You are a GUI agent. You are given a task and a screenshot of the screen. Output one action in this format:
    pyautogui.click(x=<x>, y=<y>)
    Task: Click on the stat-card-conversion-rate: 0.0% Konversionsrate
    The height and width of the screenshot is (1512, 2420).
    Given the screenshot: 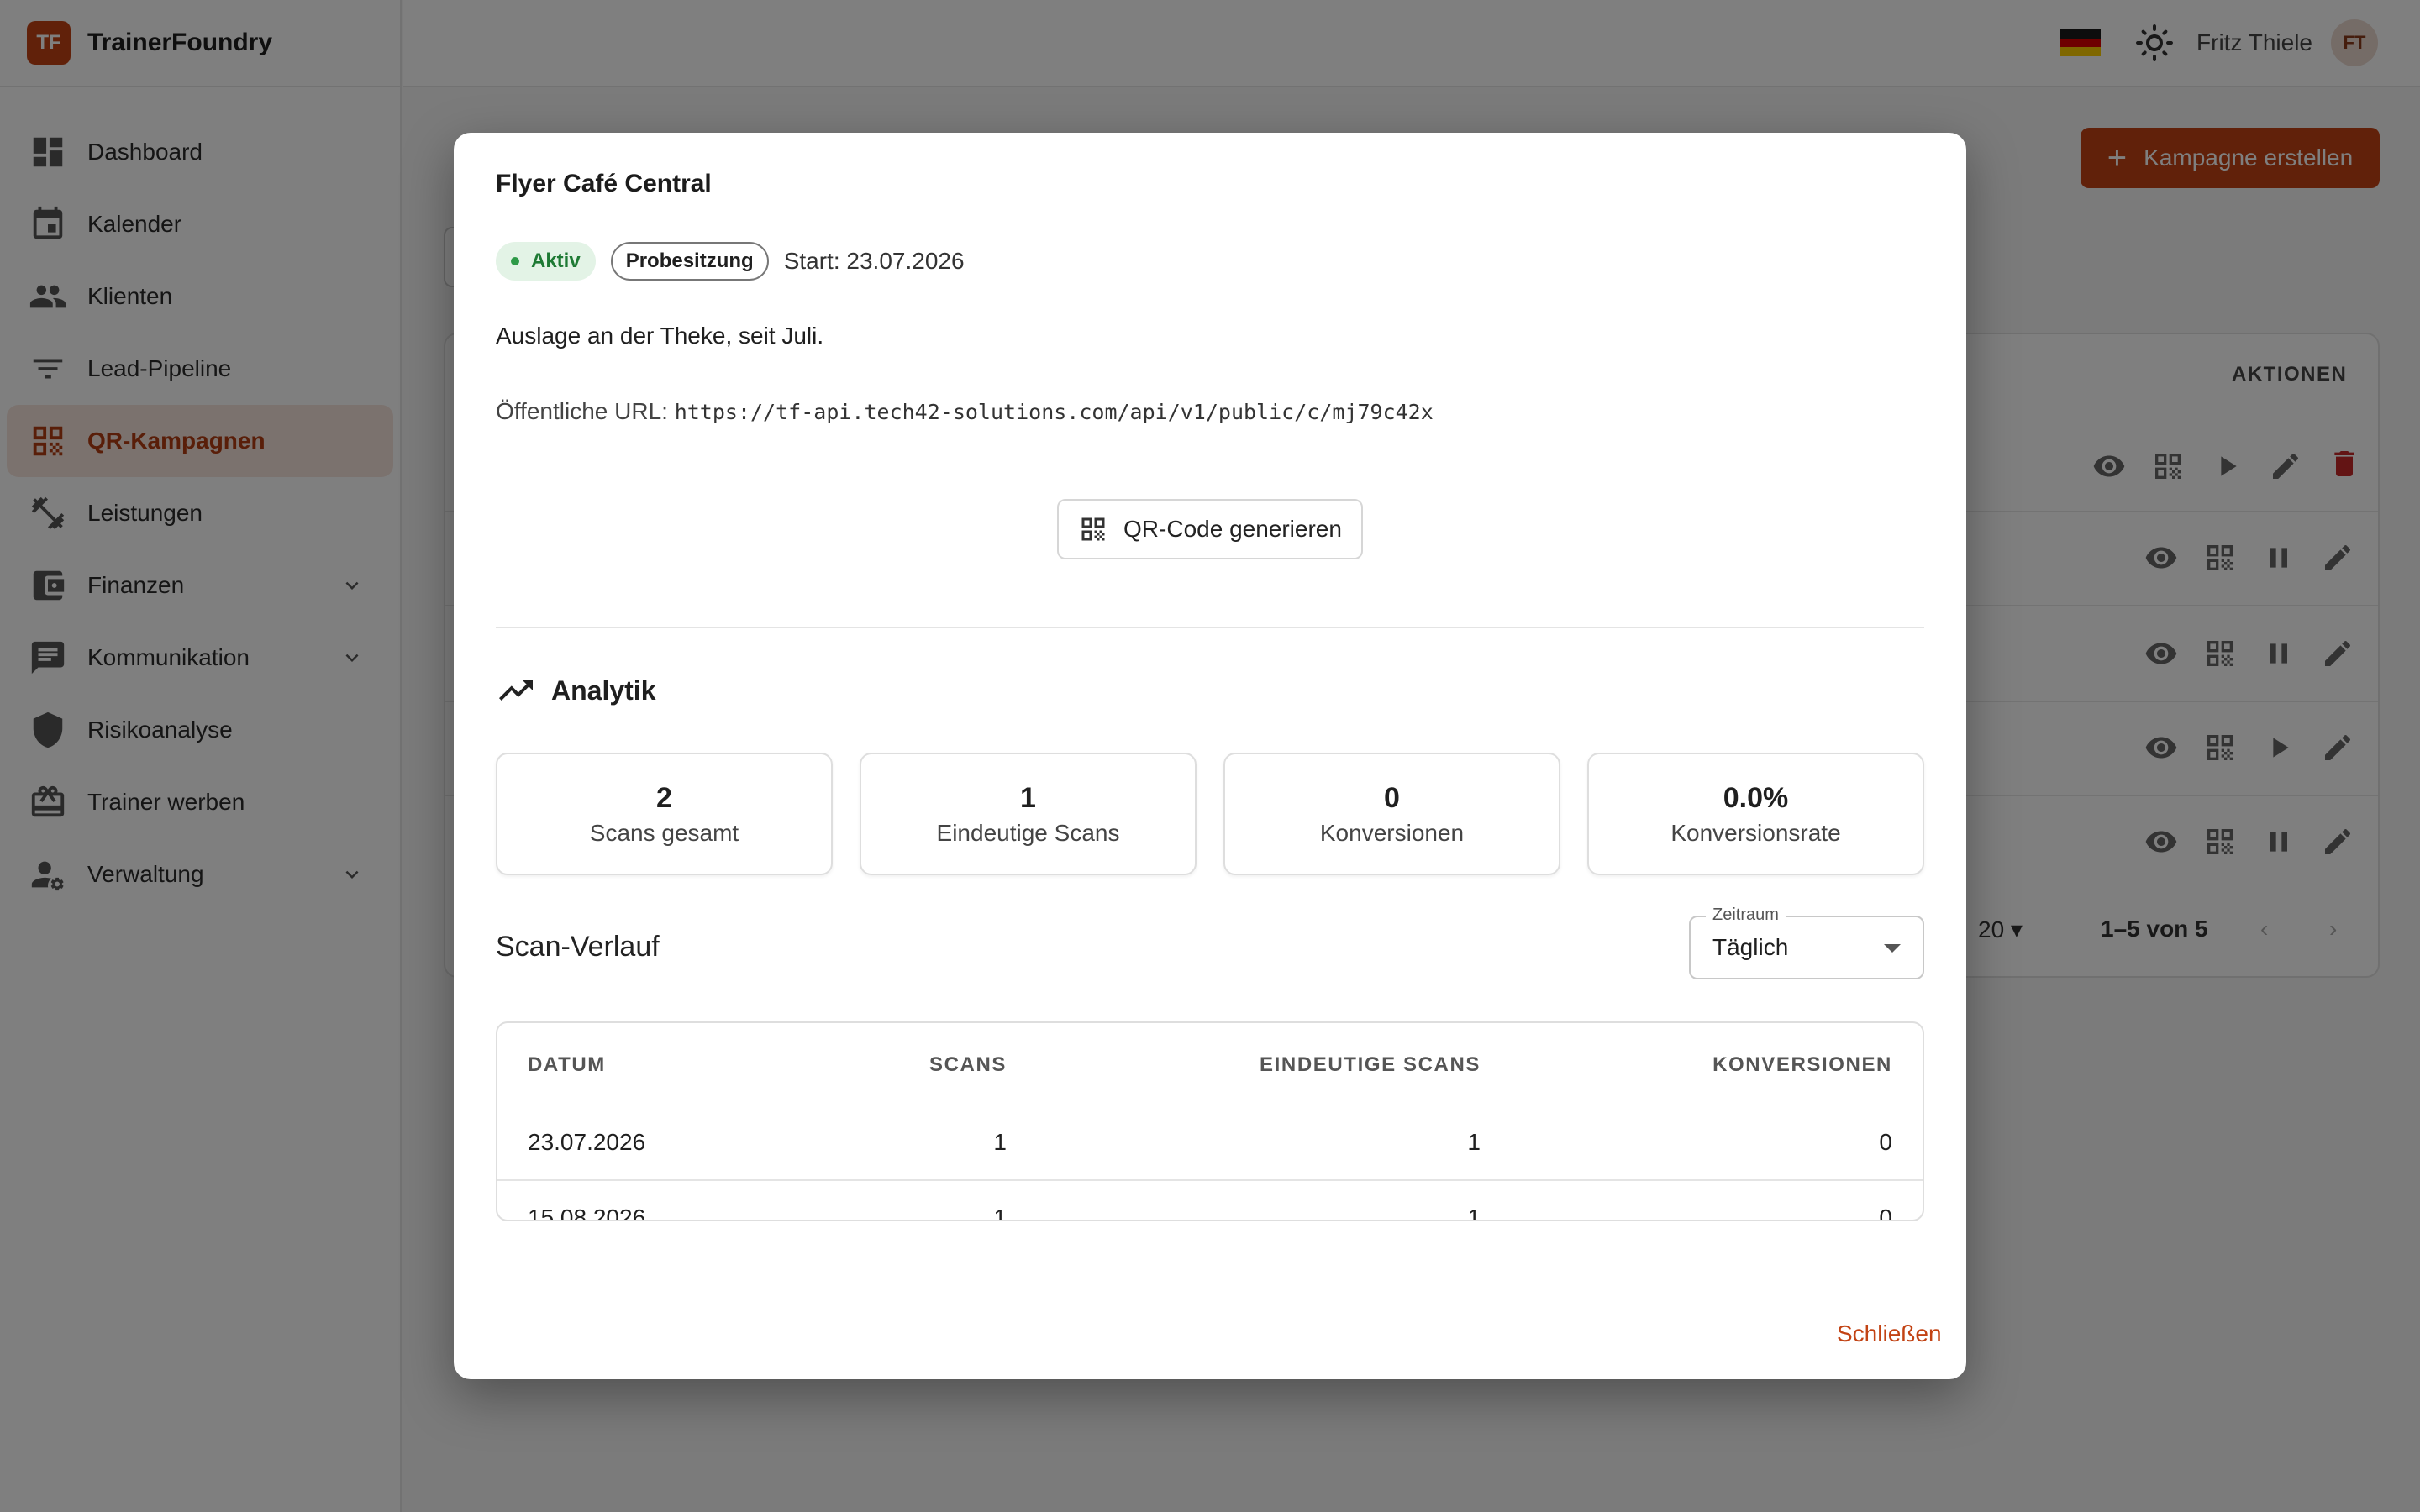 What is the action you would take?
    pyautogui.click(x=1755, y=814)
    